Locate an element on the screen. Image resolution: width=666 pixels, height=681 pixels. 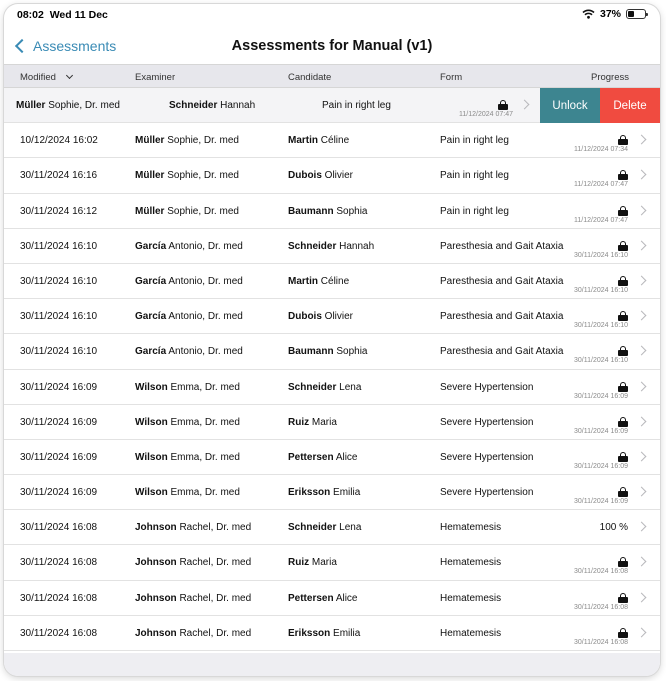
battery-icon is located at coordinates (637, 14).